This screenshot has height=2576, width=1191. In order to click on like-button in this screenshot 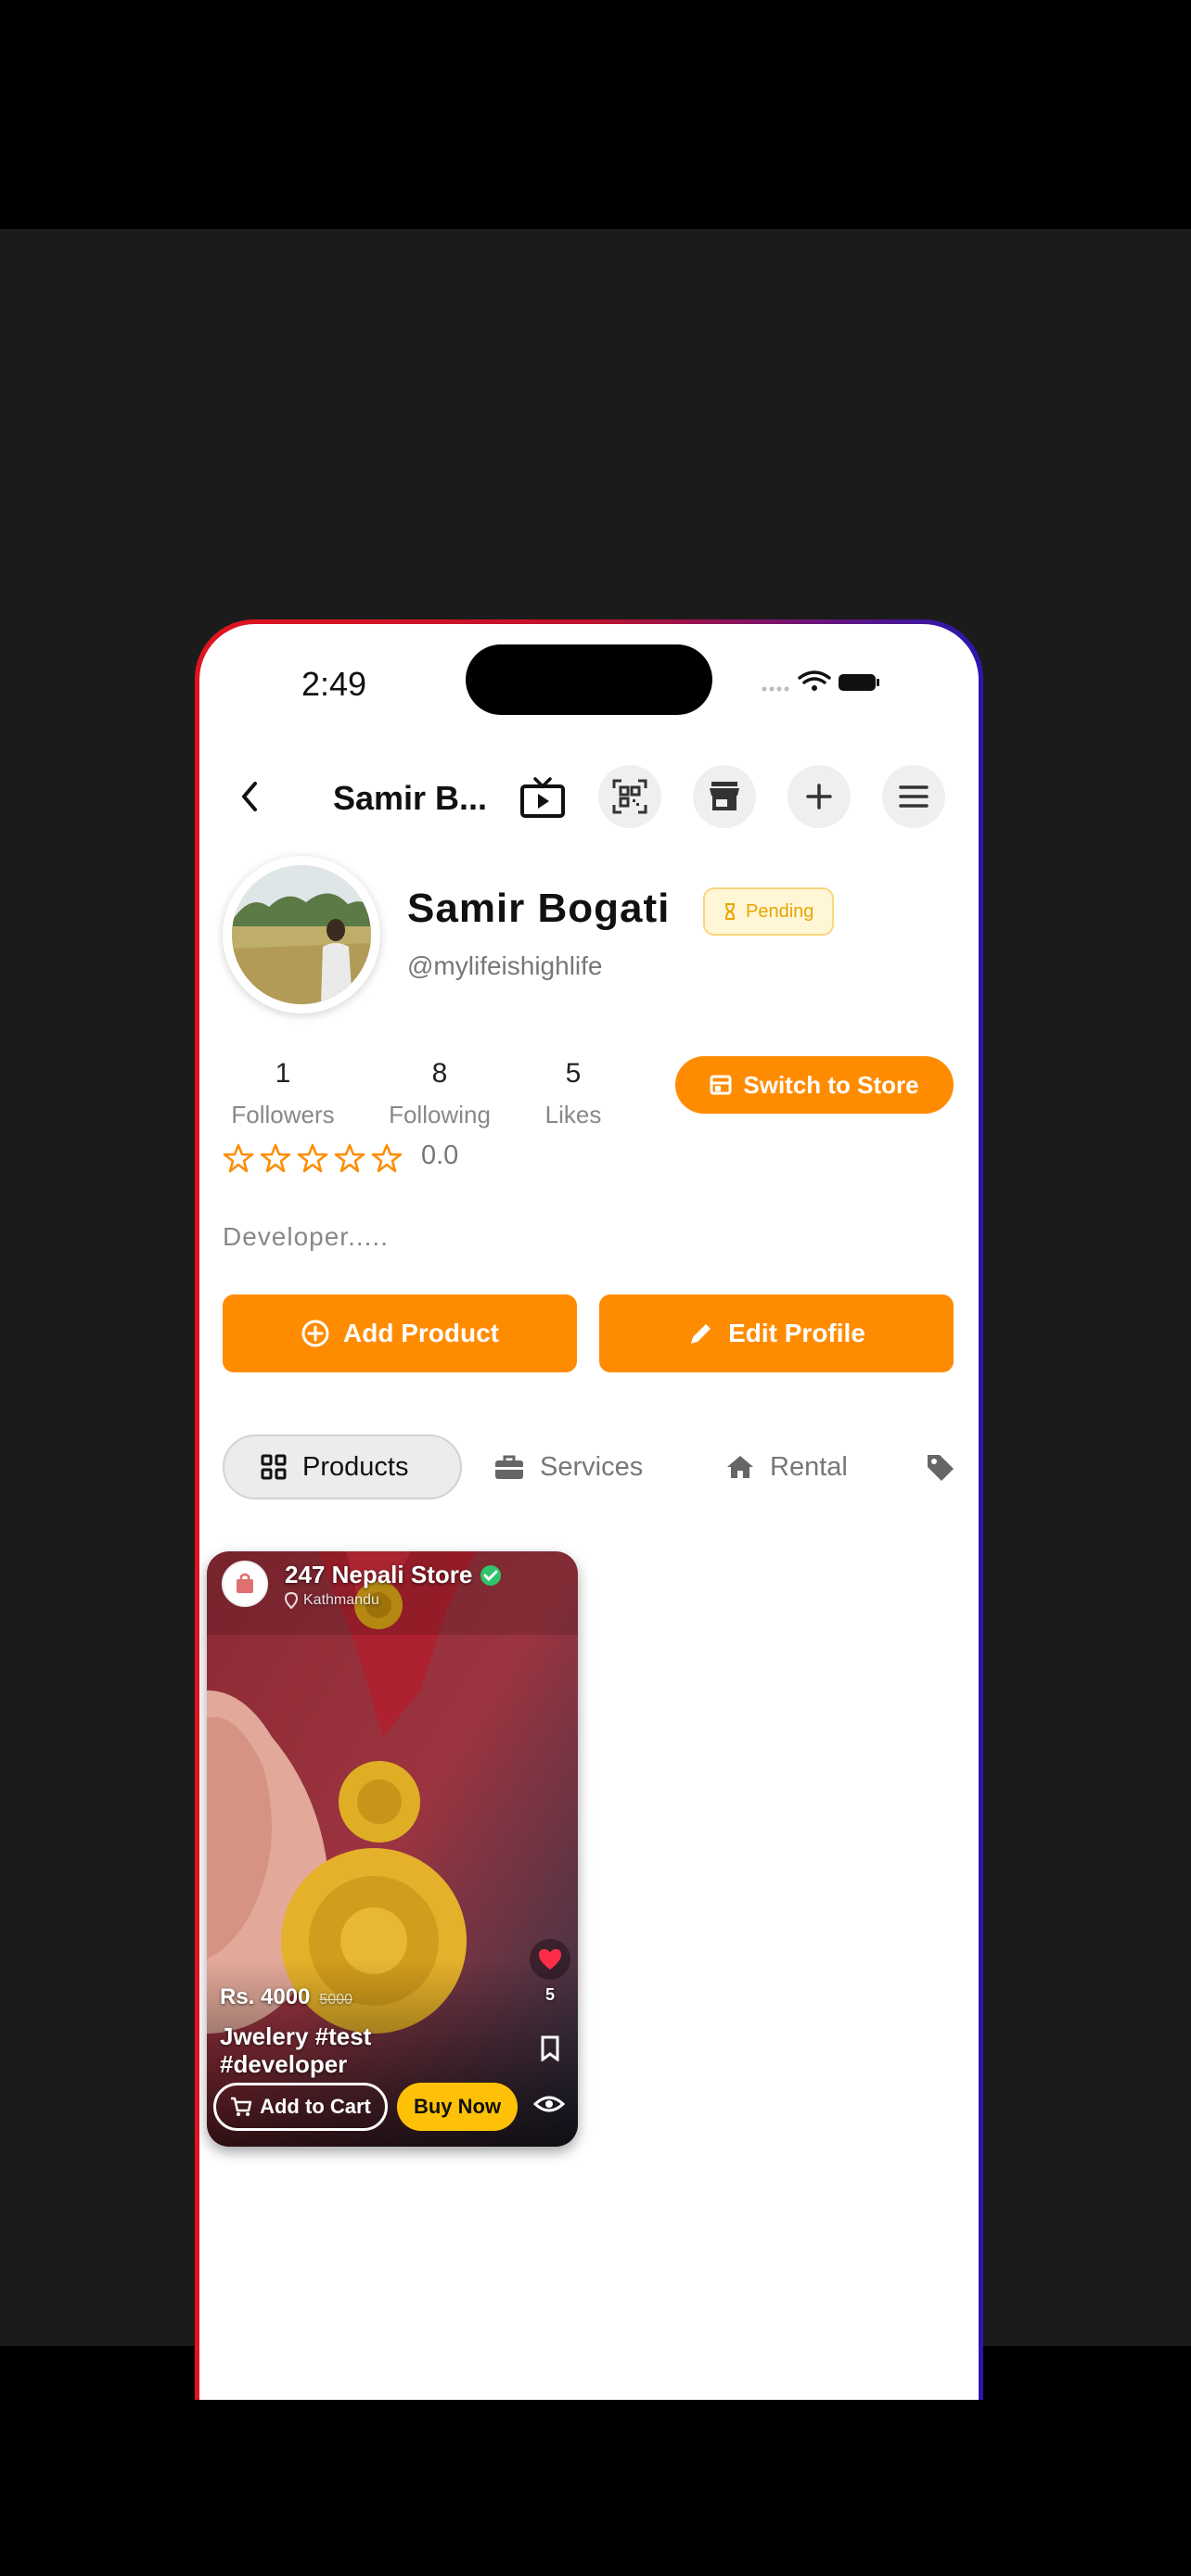, I will do `click(550, 1959)`.